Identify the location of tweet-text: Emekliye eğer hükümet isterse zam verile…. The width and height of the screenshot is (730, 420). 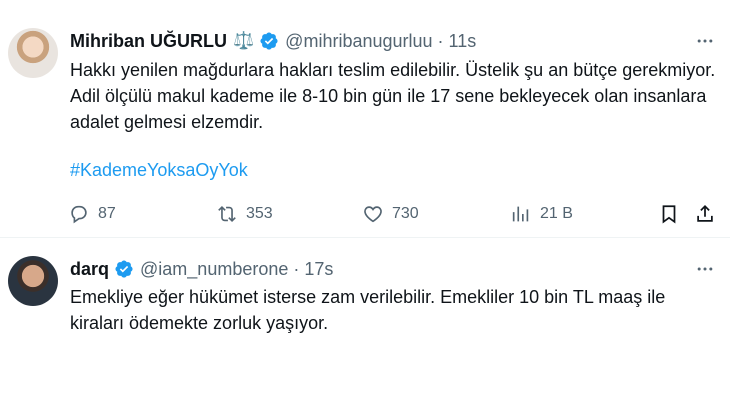
(368, 310).